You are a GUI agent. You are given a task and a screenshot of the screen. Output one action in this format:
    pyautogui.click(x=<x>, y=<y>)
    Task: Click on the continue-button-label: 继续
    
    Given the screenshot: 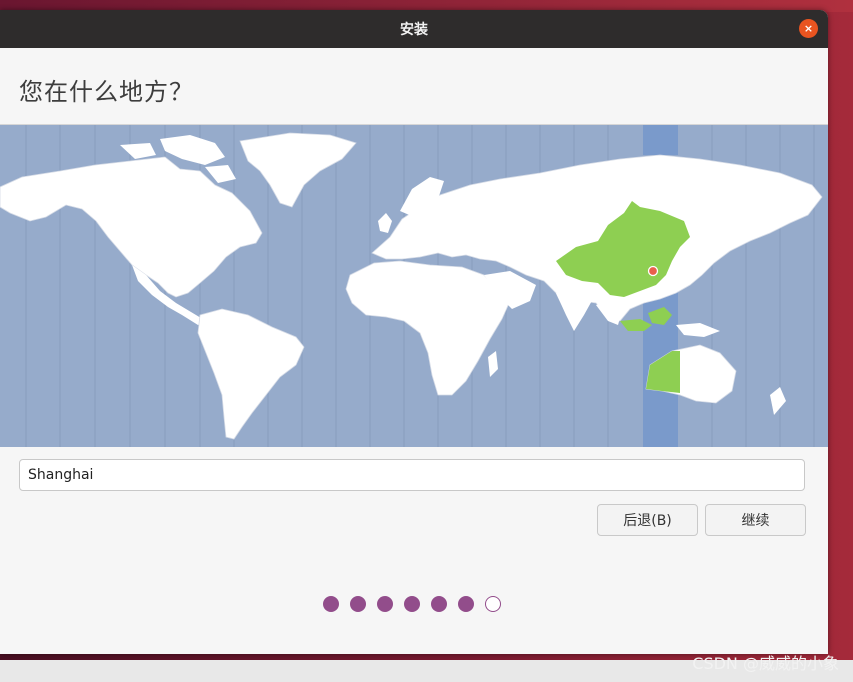 What is the action you would take?
    pyautogui.click(x=755, y=521)
    